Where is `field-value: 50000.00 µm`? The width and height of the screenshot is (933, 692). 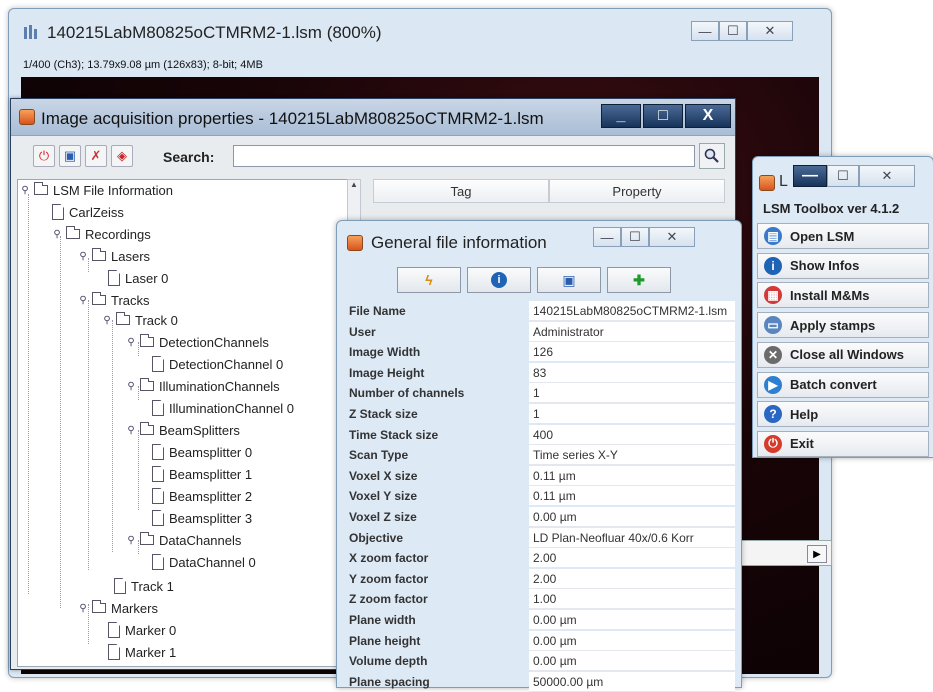 field-value: 50000.00 µm is located at coordinates (632, 681).